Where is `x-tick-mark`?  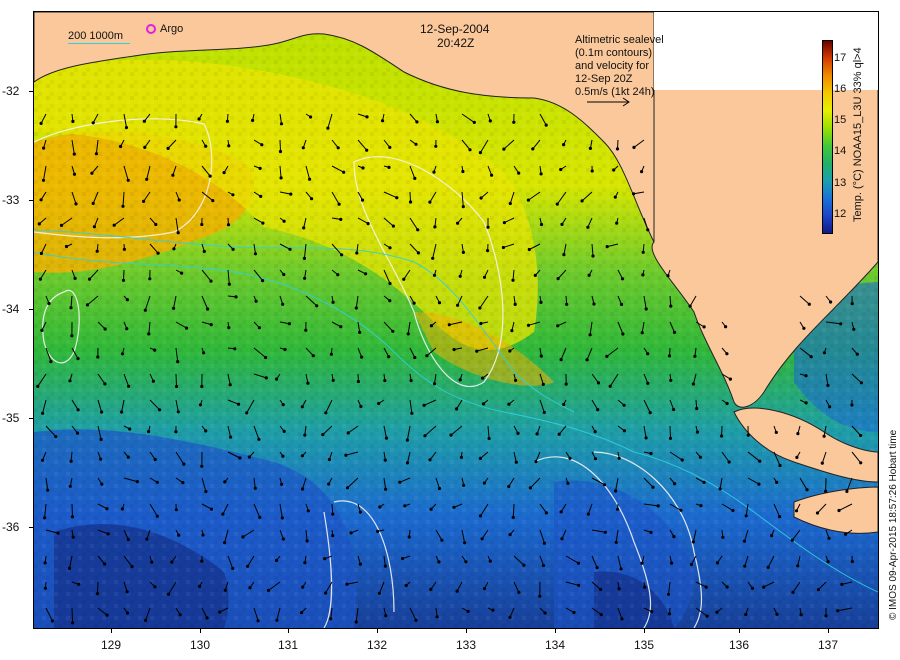 x-tick-mark is located at coordinates (555, 630).